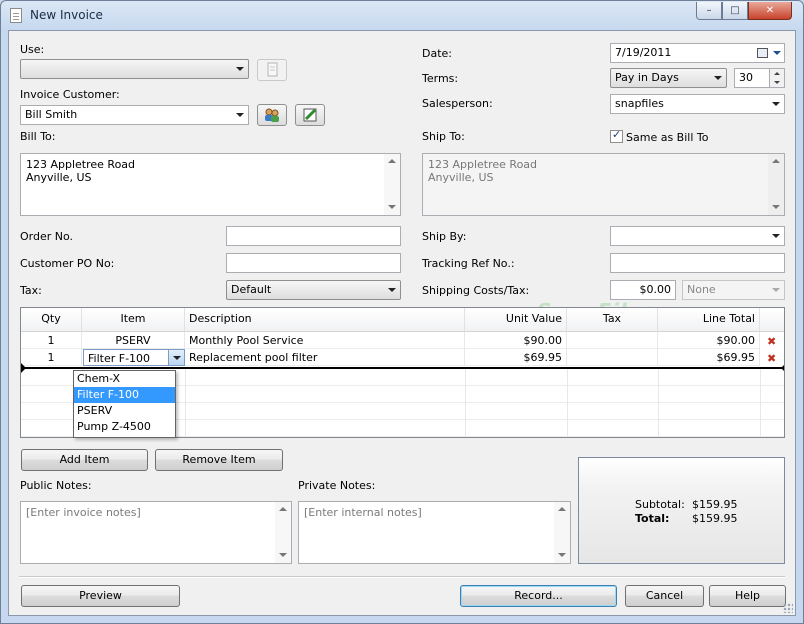  I want to click on use-template-button, so click(272, 70).